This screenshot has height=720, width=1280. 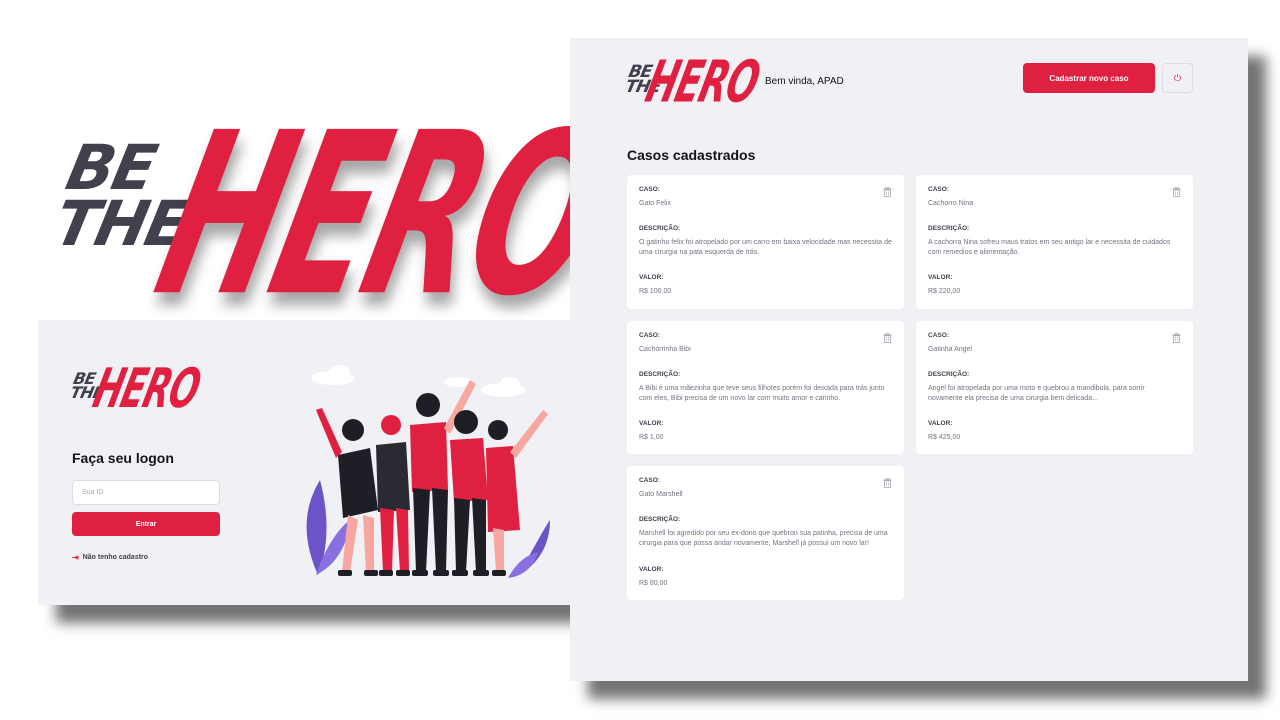 I want to click on case-name: Gatinha Angel, so click(x=950, y=349).